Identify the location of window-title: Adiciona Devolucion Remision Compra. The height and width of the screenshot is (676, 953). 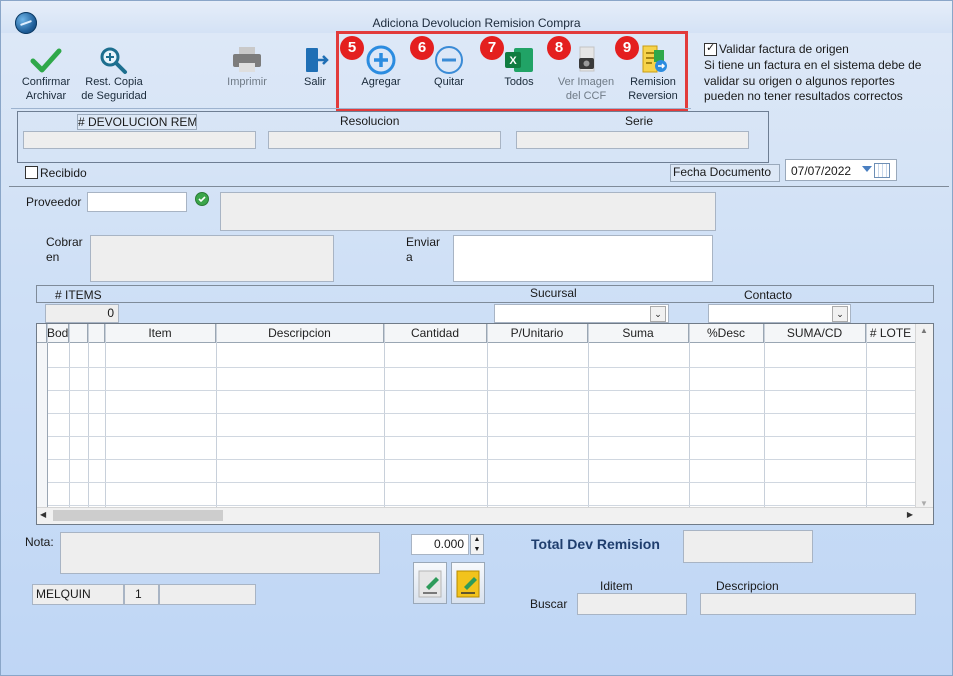
(476, 23).